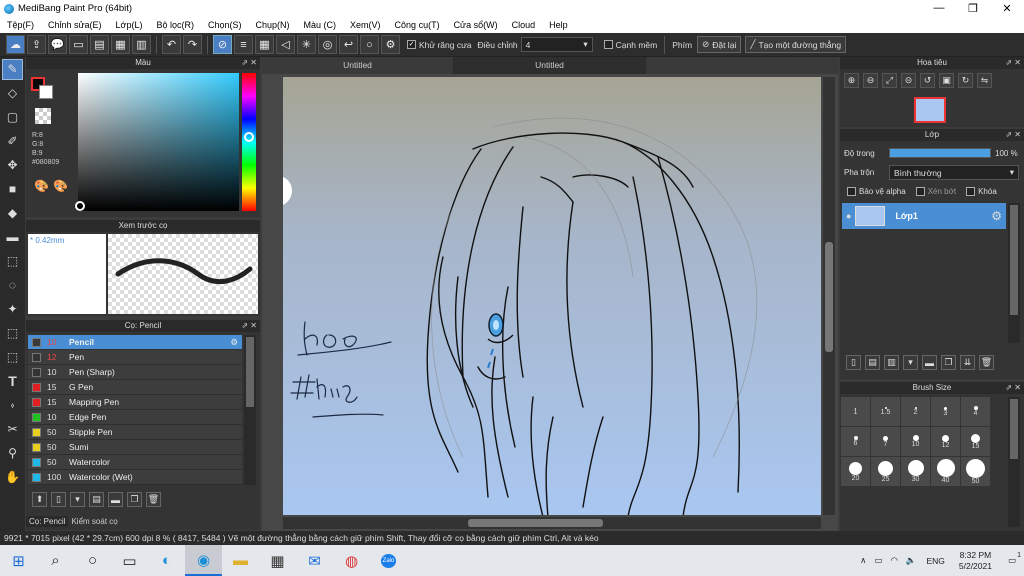 The image size is (1024, 576). I want to click on brush-item-mapping-pen: 15 Mapping Pen, so click(135, 402).